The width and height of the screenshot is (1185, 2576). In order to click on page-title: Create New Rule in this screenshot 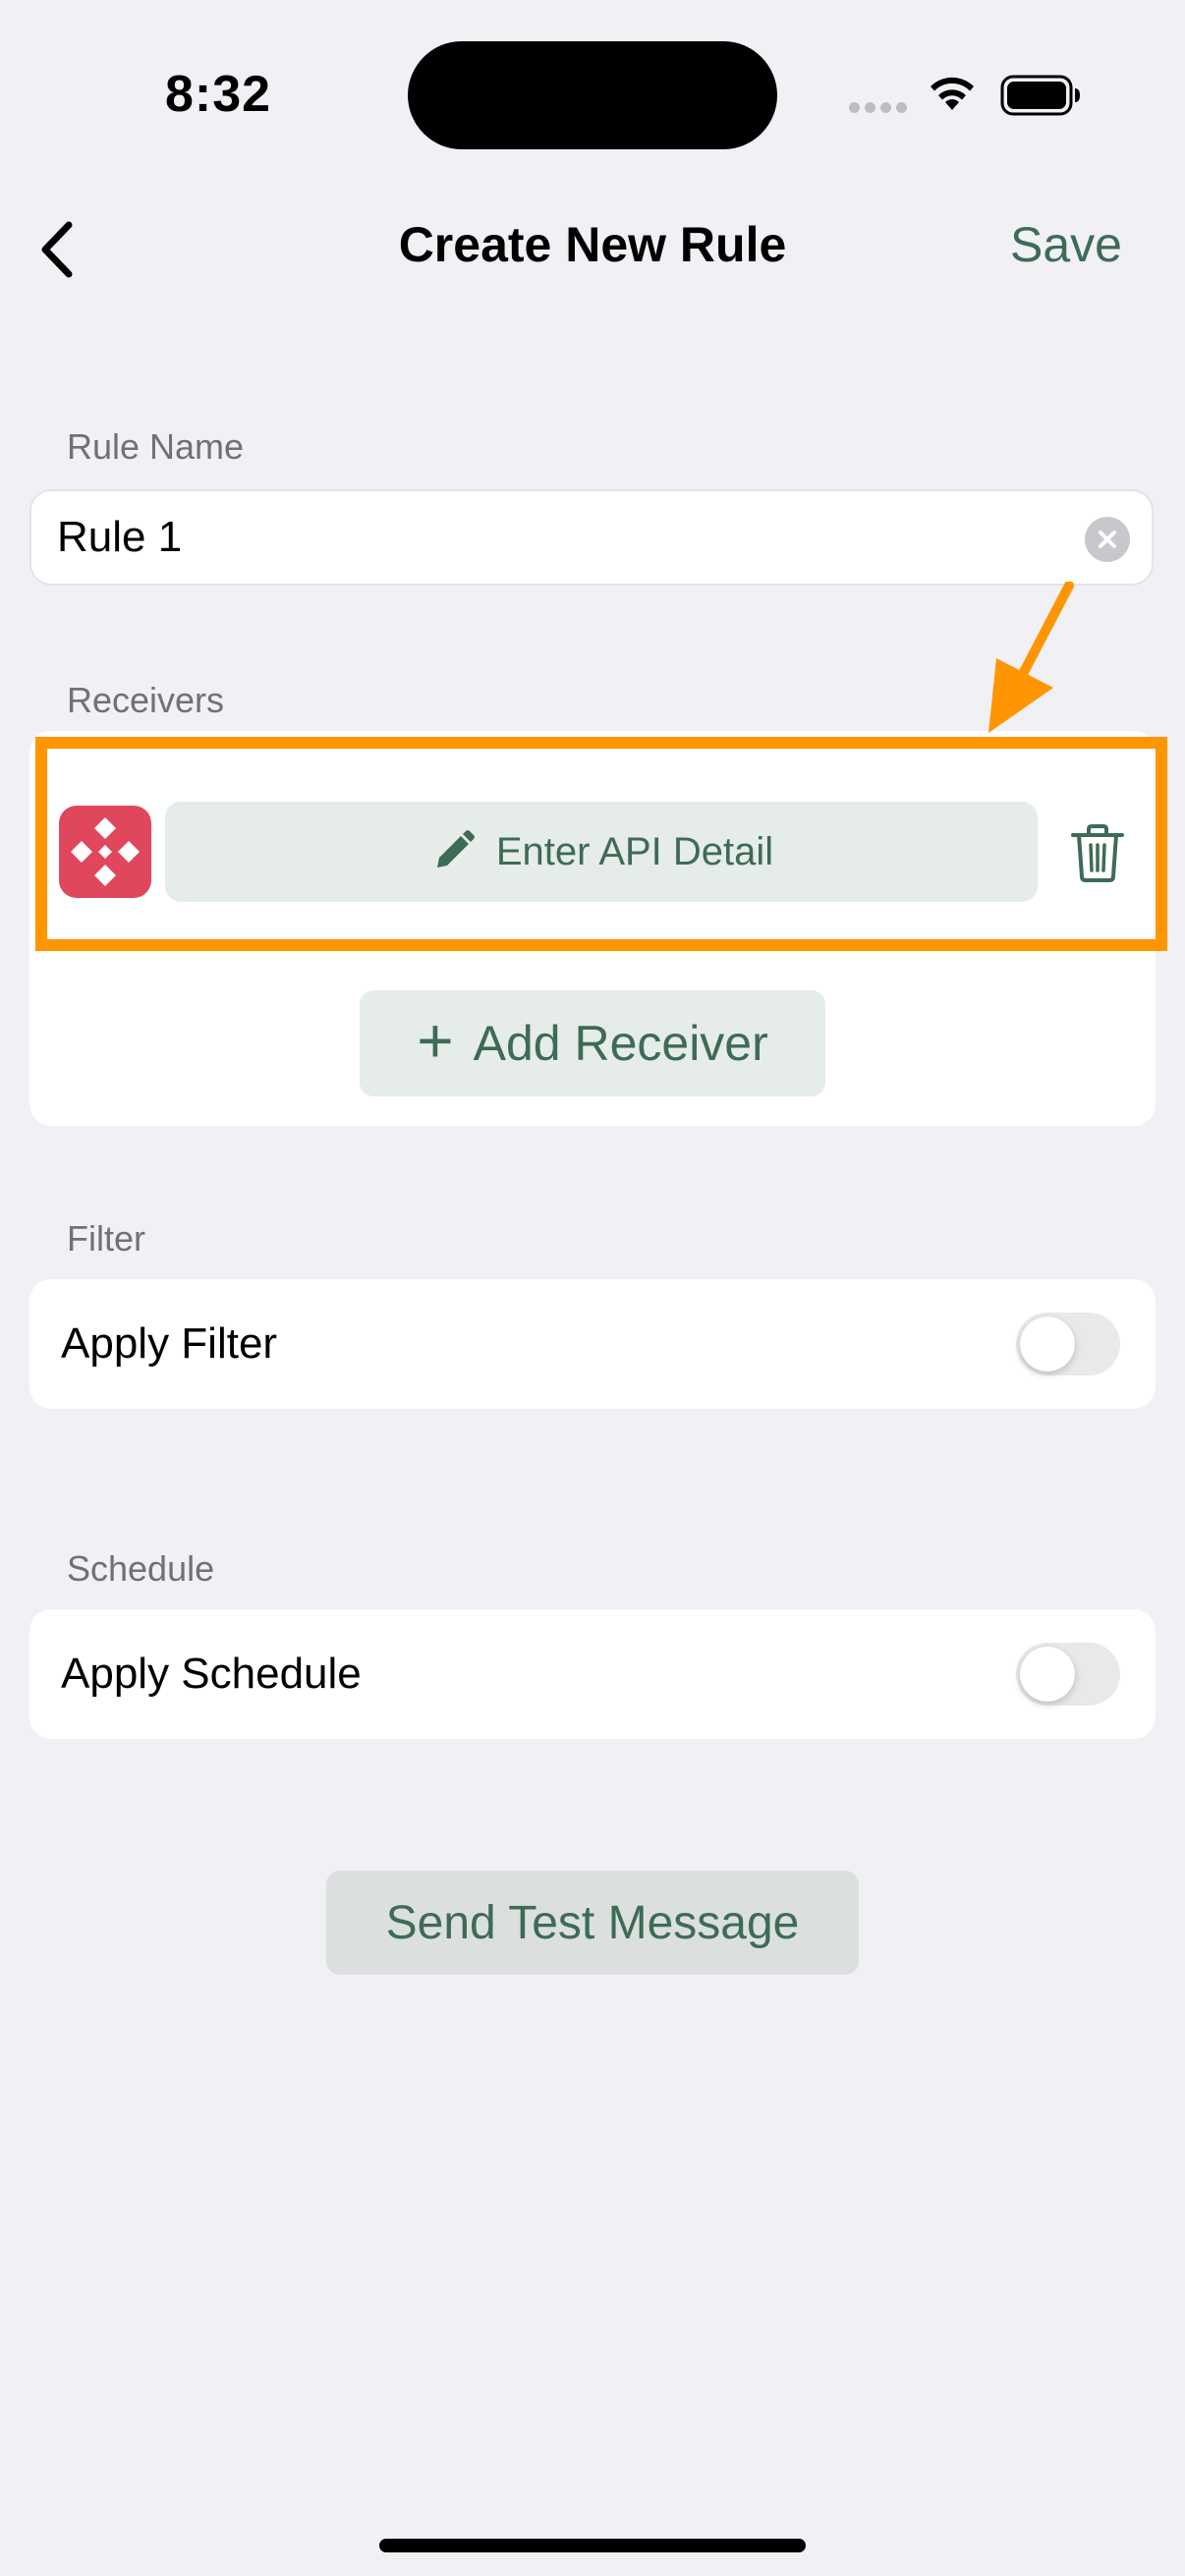, I will do `click(592, 244)`.